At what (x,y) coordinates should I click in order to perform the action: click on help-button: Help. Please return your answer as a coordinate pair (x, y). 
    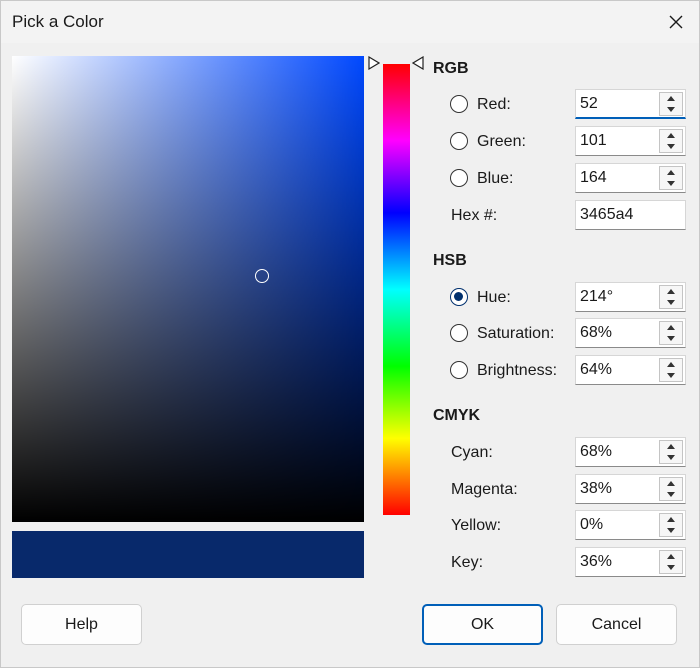
    Looking at the image, I should click on (81, 624).